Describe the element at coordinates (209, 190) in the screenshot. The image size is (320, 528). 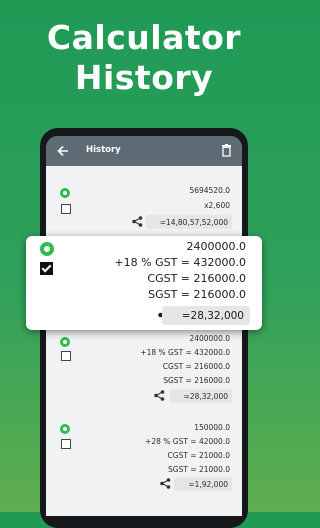
I see `expression-line: 5694520.0` at that location.